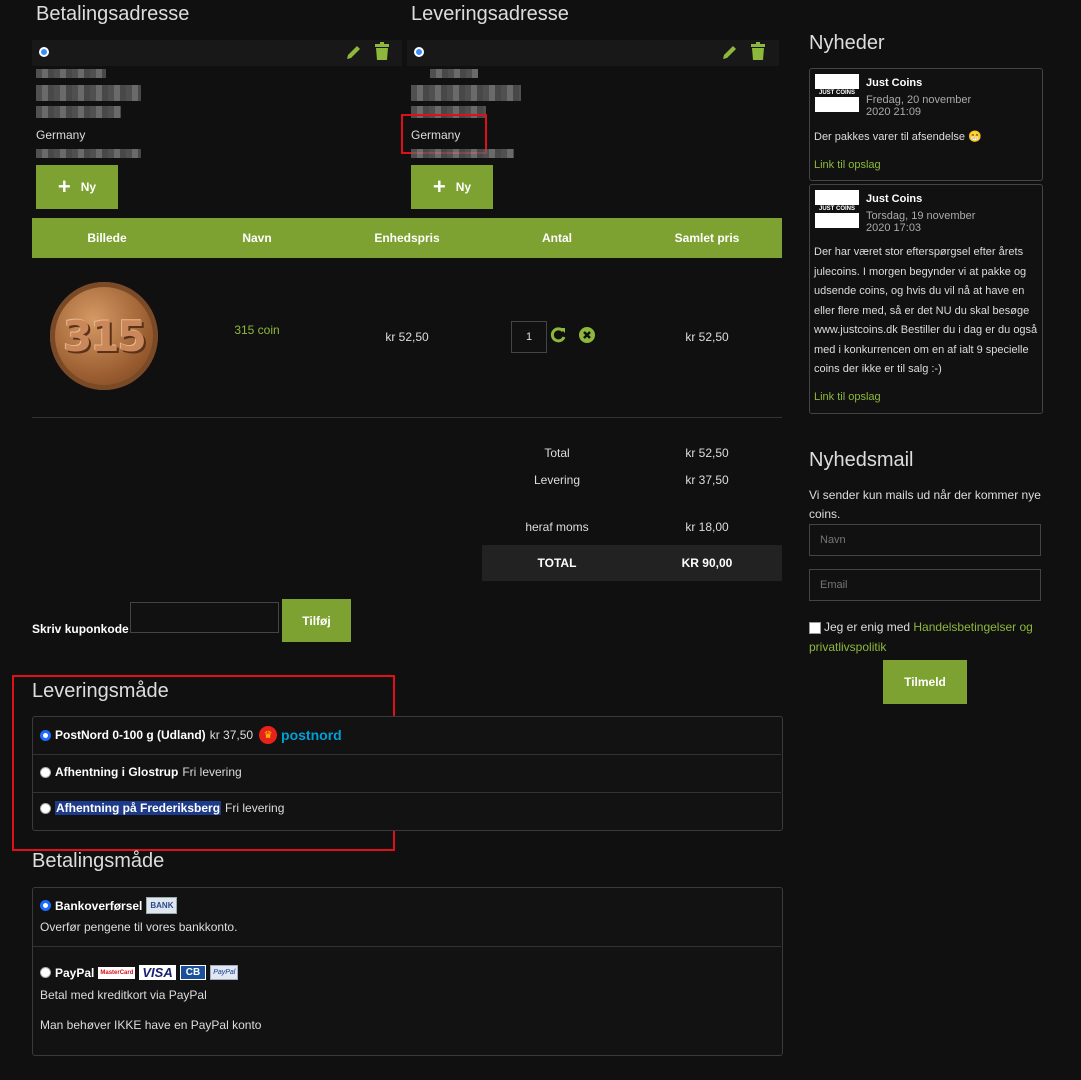 This screenshot has height=1080, width=1081. What do you see at coordinates (45, 735) in the screenshot?
I see `delivery-radio-postnord` at bounding box center [45, 735].